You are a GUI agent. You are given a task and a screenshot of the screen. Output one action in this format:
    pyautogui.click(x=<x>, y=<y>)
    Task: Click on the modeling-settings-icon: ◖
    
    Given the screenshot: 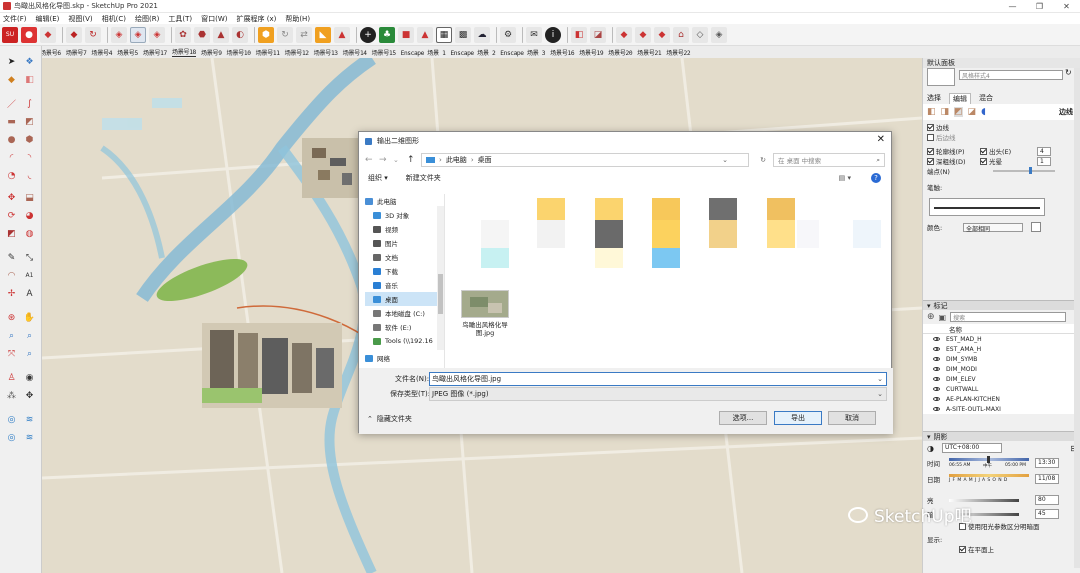 What is the action you would take?
    pyautogui.click(x=983, y=112)
    